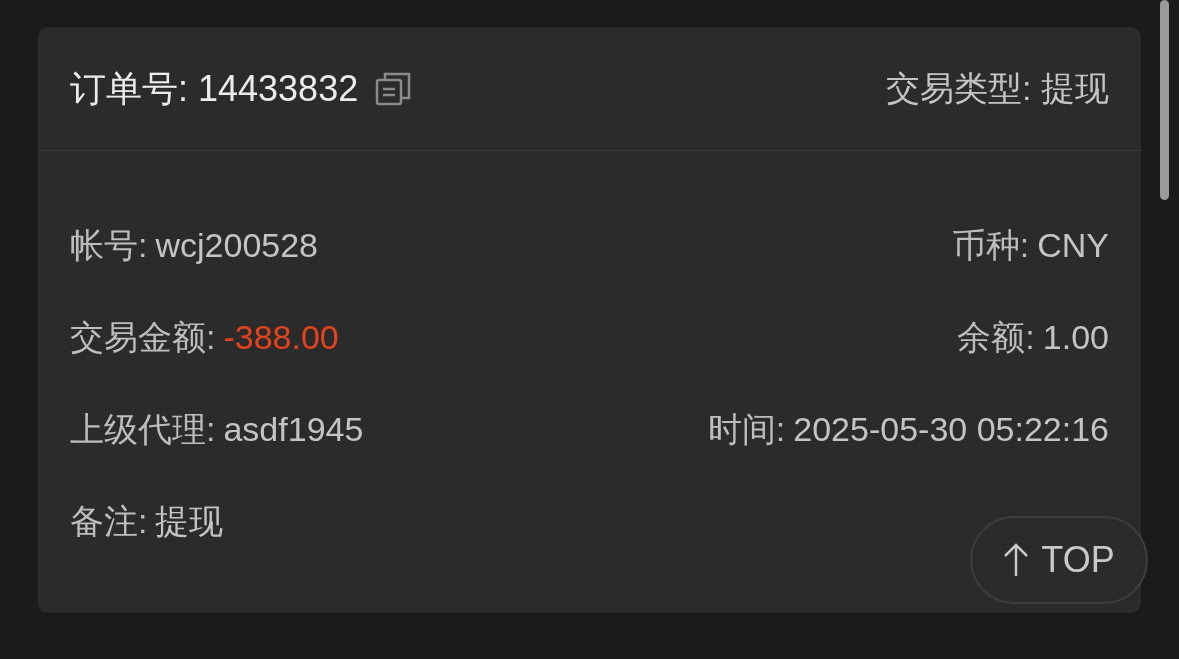 This screenshot has width=1179, height=659. I want to click on field-value: asdf1945, so click(293, 429).